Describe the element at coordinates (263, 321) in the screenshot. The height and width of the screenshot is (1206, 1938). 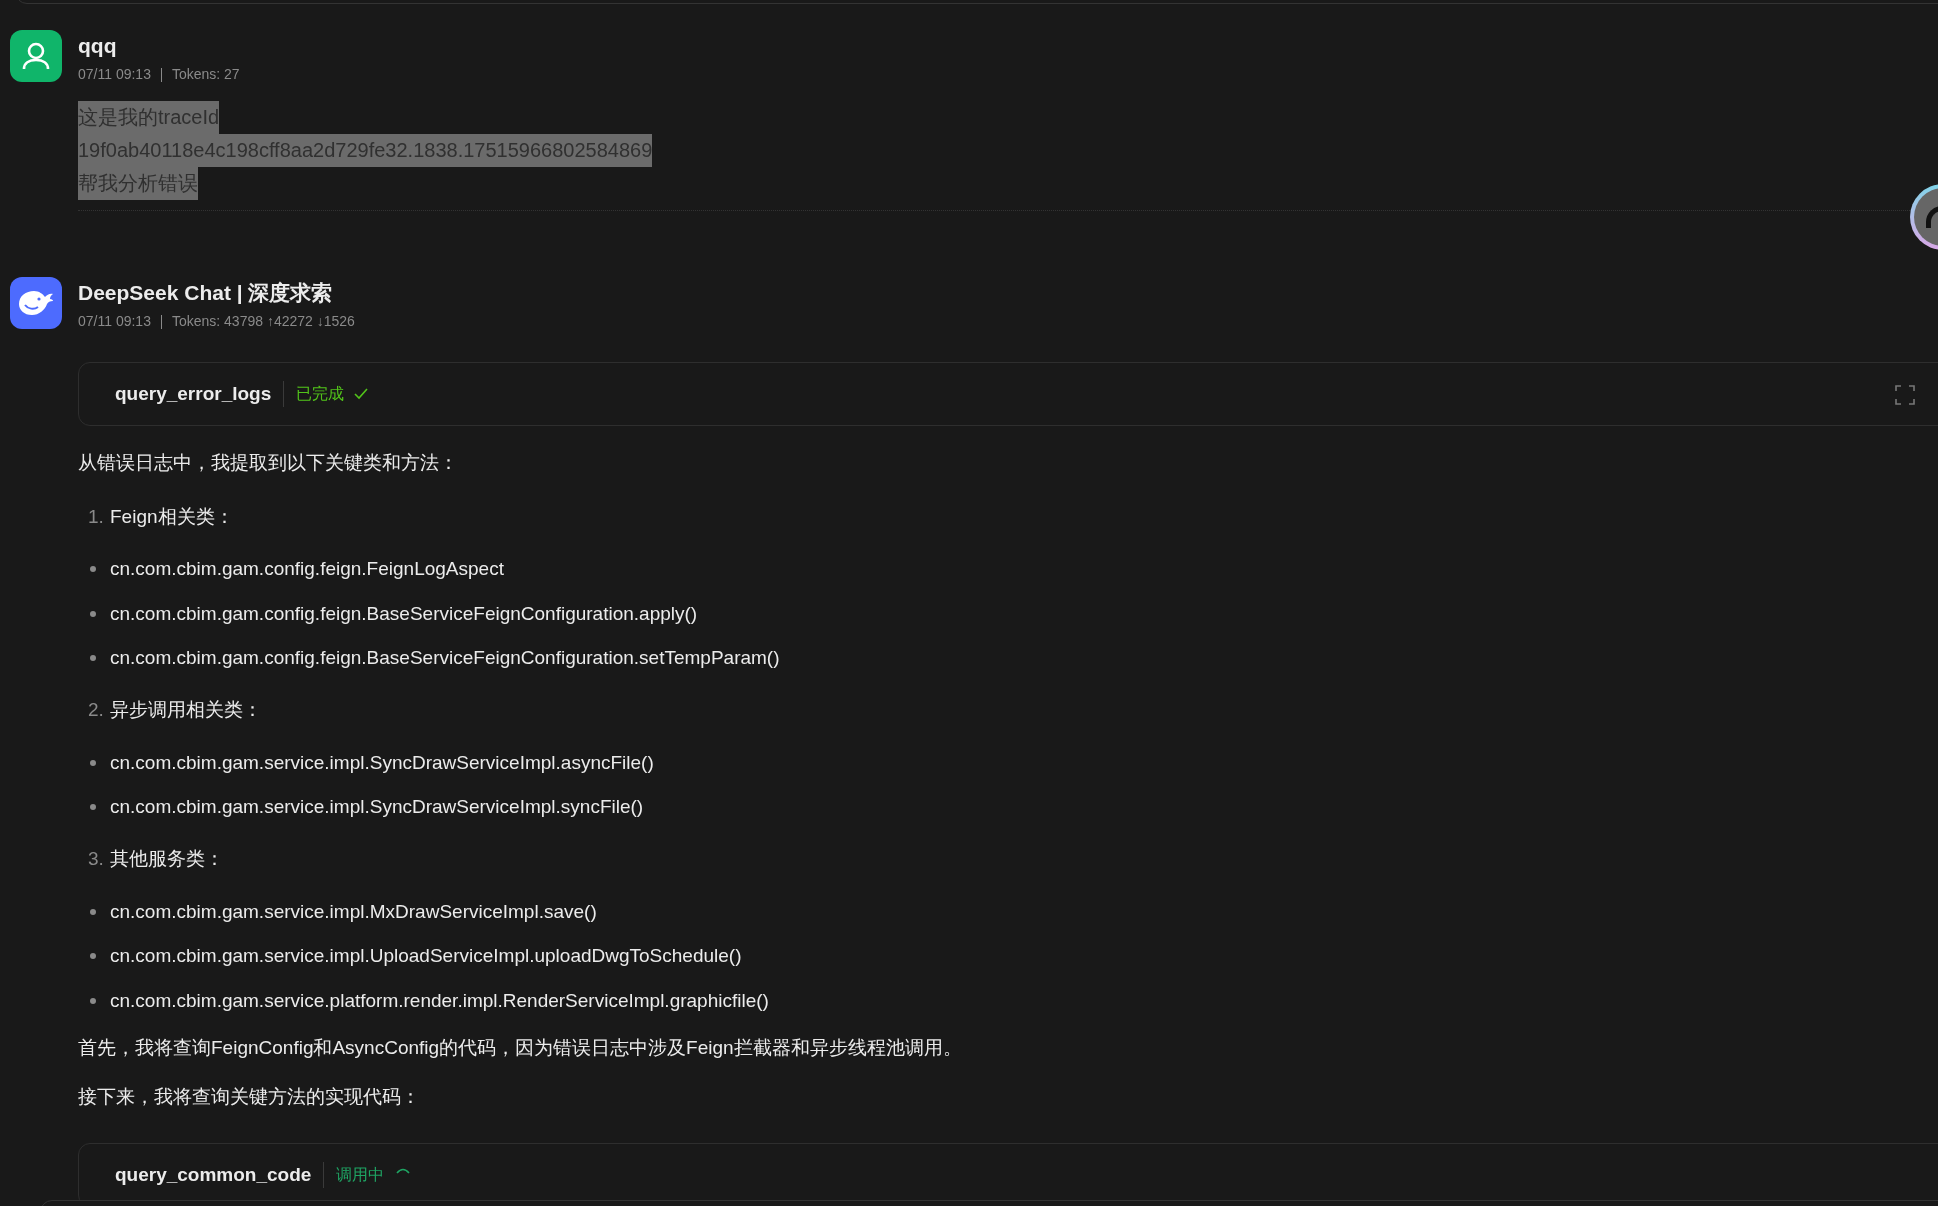
I see `token-count: Tokens: 43798 ↑42272 ↓1526` at that location.